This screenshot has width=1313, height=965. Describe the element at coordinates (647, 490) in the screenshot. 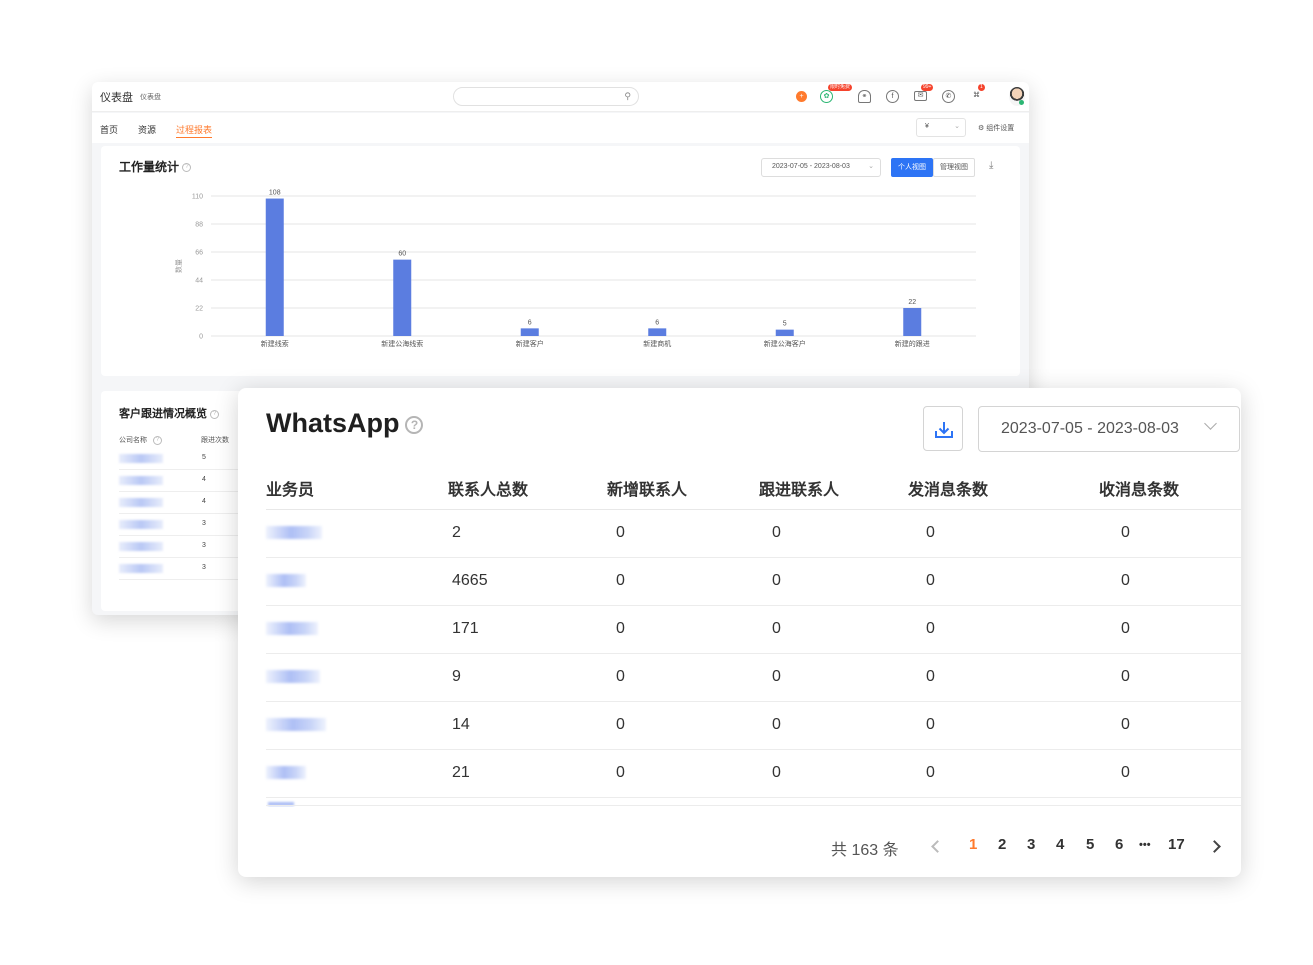

I see `col-new-contacts: 新增联系人` at that location.